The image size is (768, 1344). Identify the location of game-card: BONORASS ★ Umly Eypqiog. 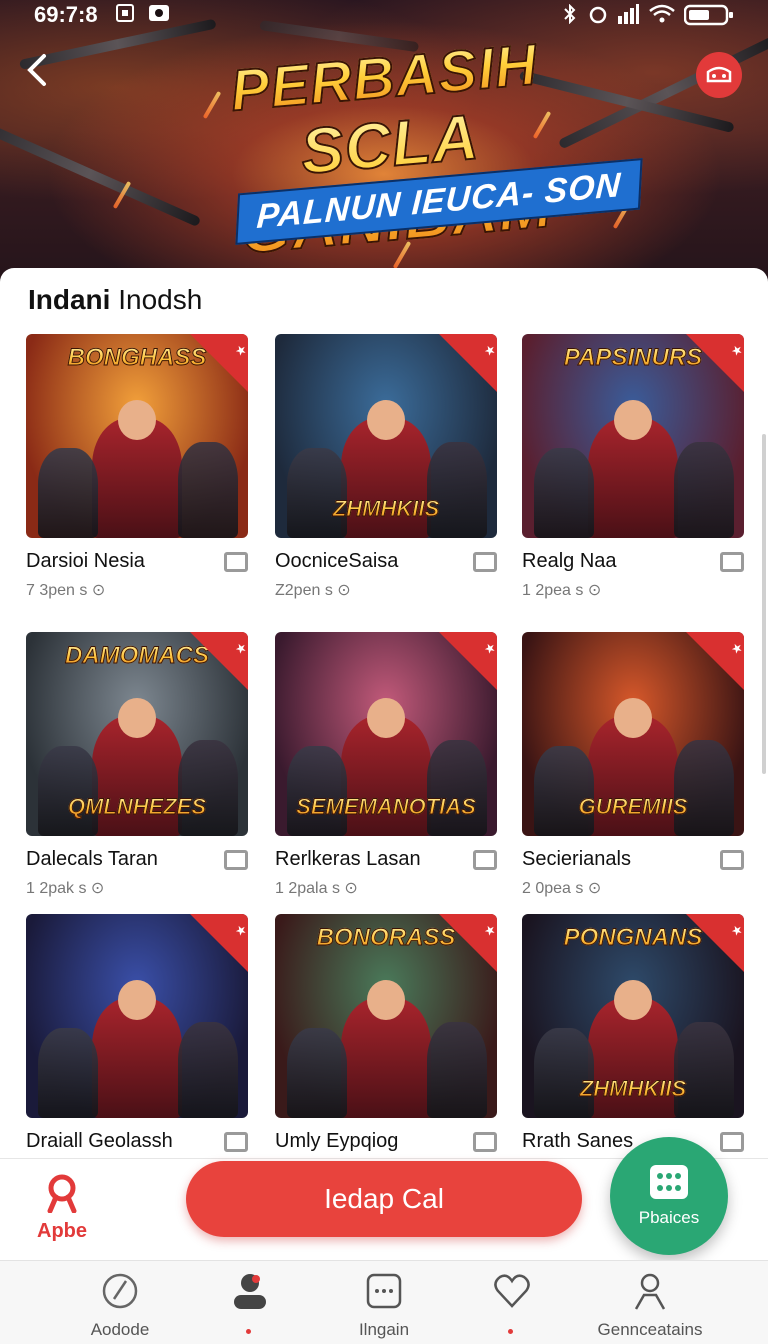
(386, 1033).